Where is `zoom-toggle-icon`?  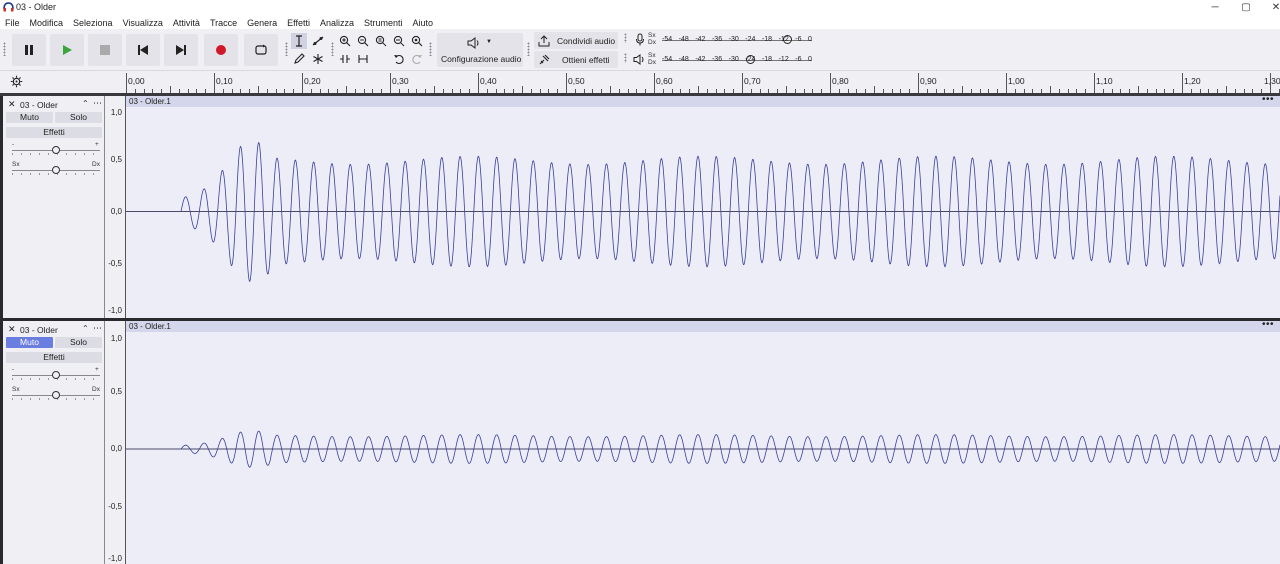 zoom-toggle-icon is located at coordinates (417, 41).